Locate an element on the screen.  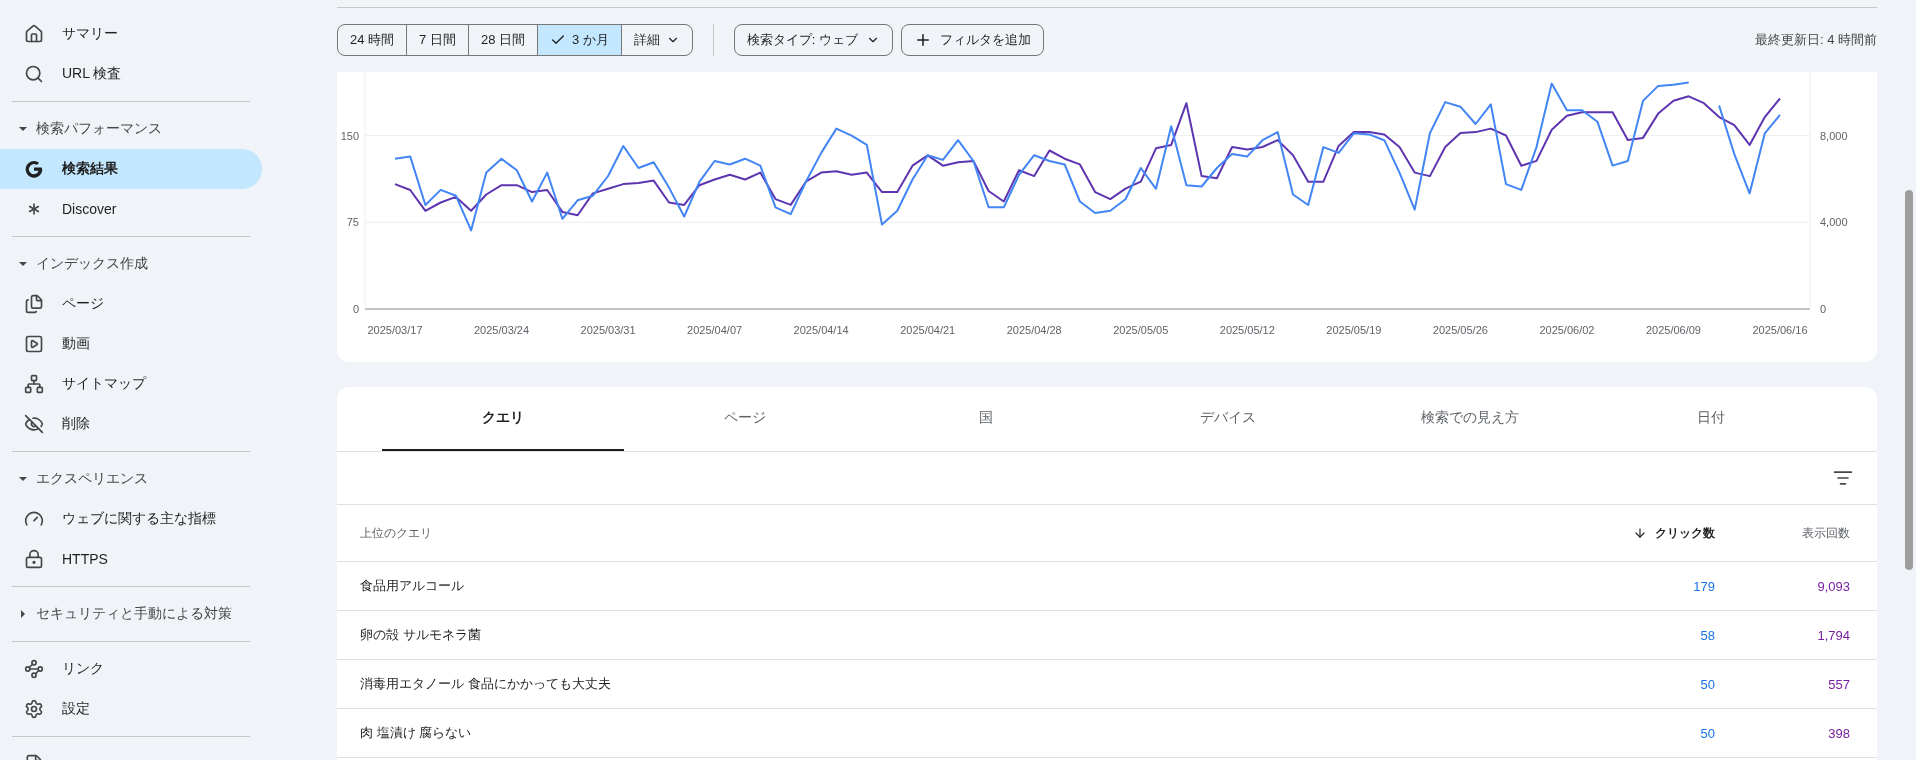
axis-label: 2025/03/31 is located at coordinates (608, 330).